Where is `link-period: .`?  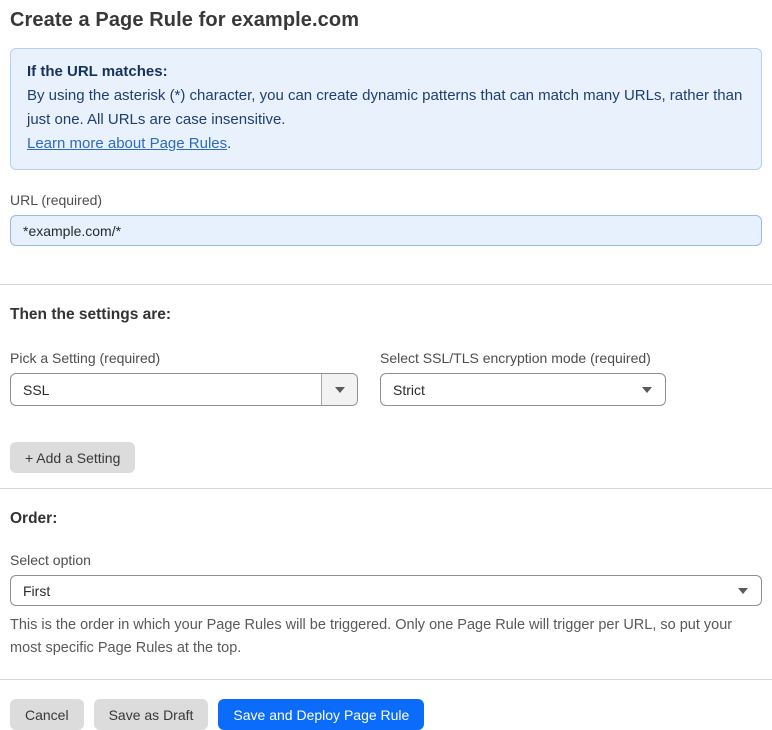 link-period: . is located at coordinates (229, 143).